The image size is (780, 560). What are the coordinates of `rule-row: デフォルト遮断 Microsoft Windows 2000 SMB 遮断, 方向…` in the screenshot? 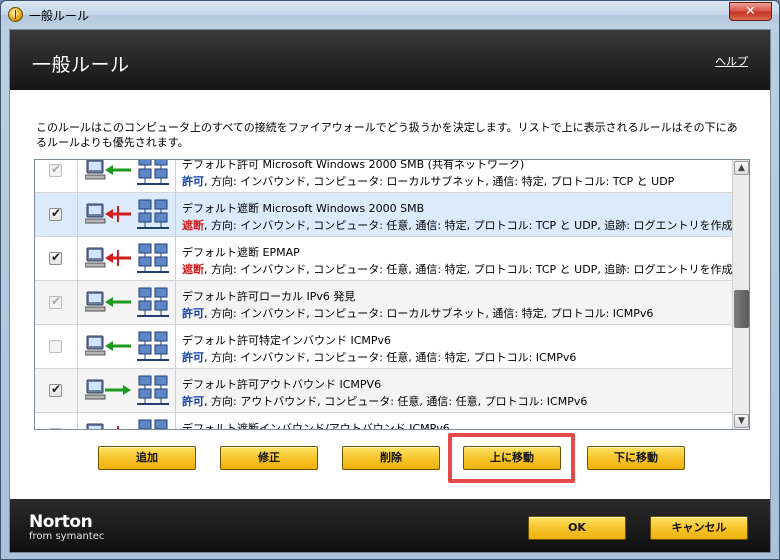 It's located at (384, 215).